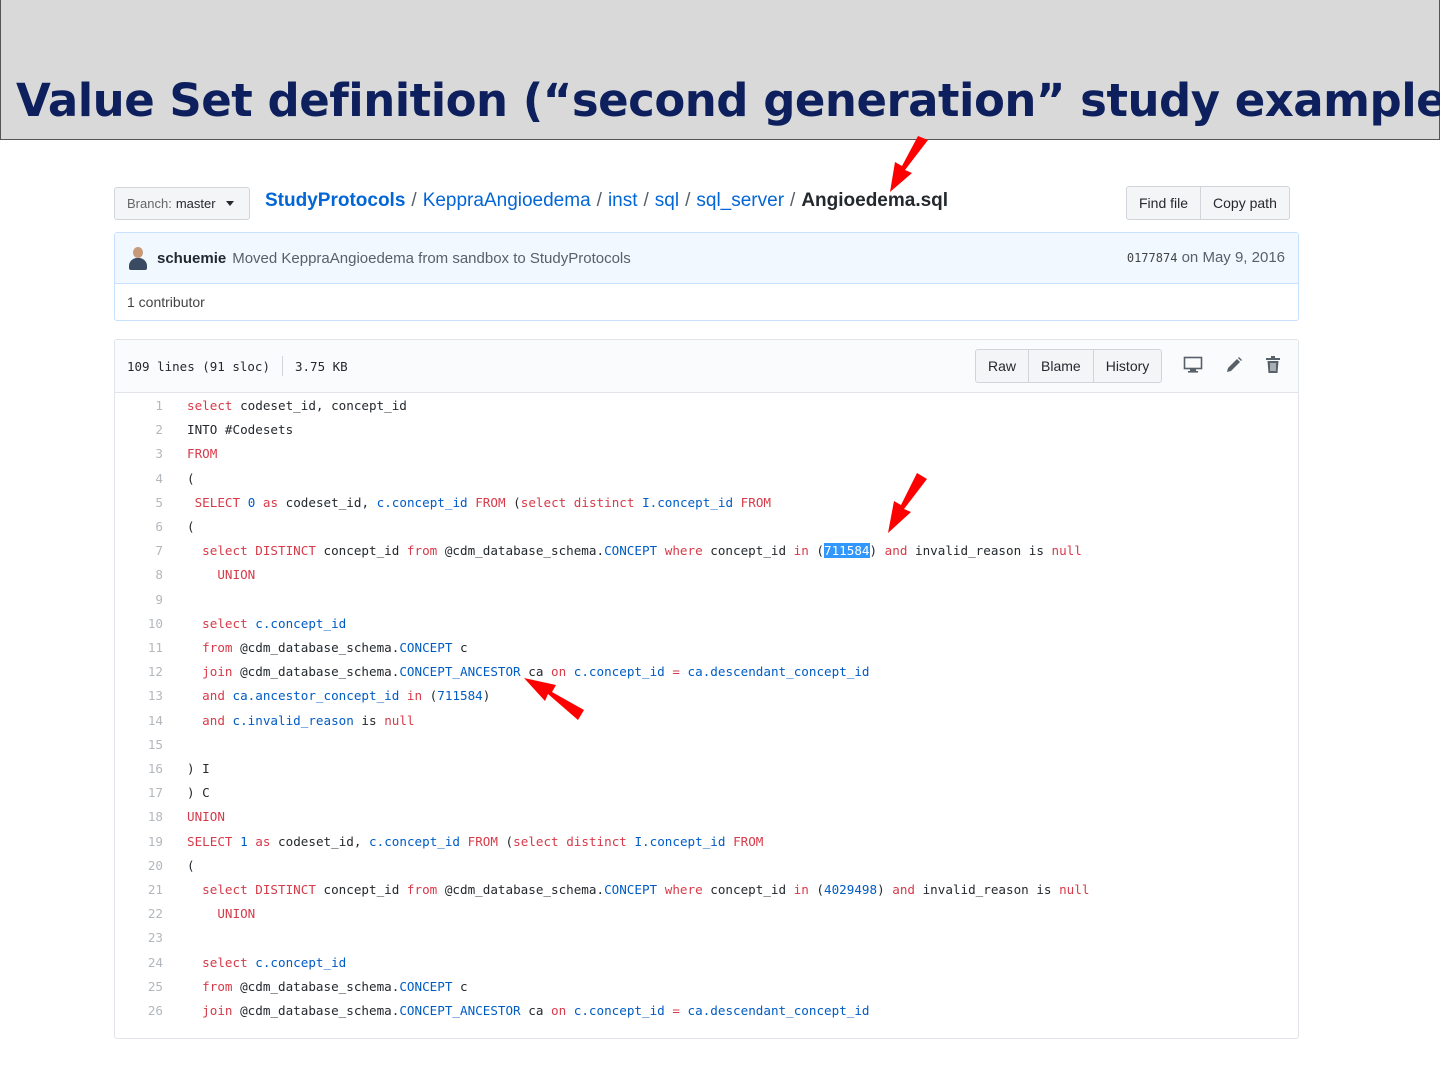 The image size is (1440, 1080). I want to click on breadcrumb-link-keppraangioedema: KeppraAngioedema, so click(507, 200).